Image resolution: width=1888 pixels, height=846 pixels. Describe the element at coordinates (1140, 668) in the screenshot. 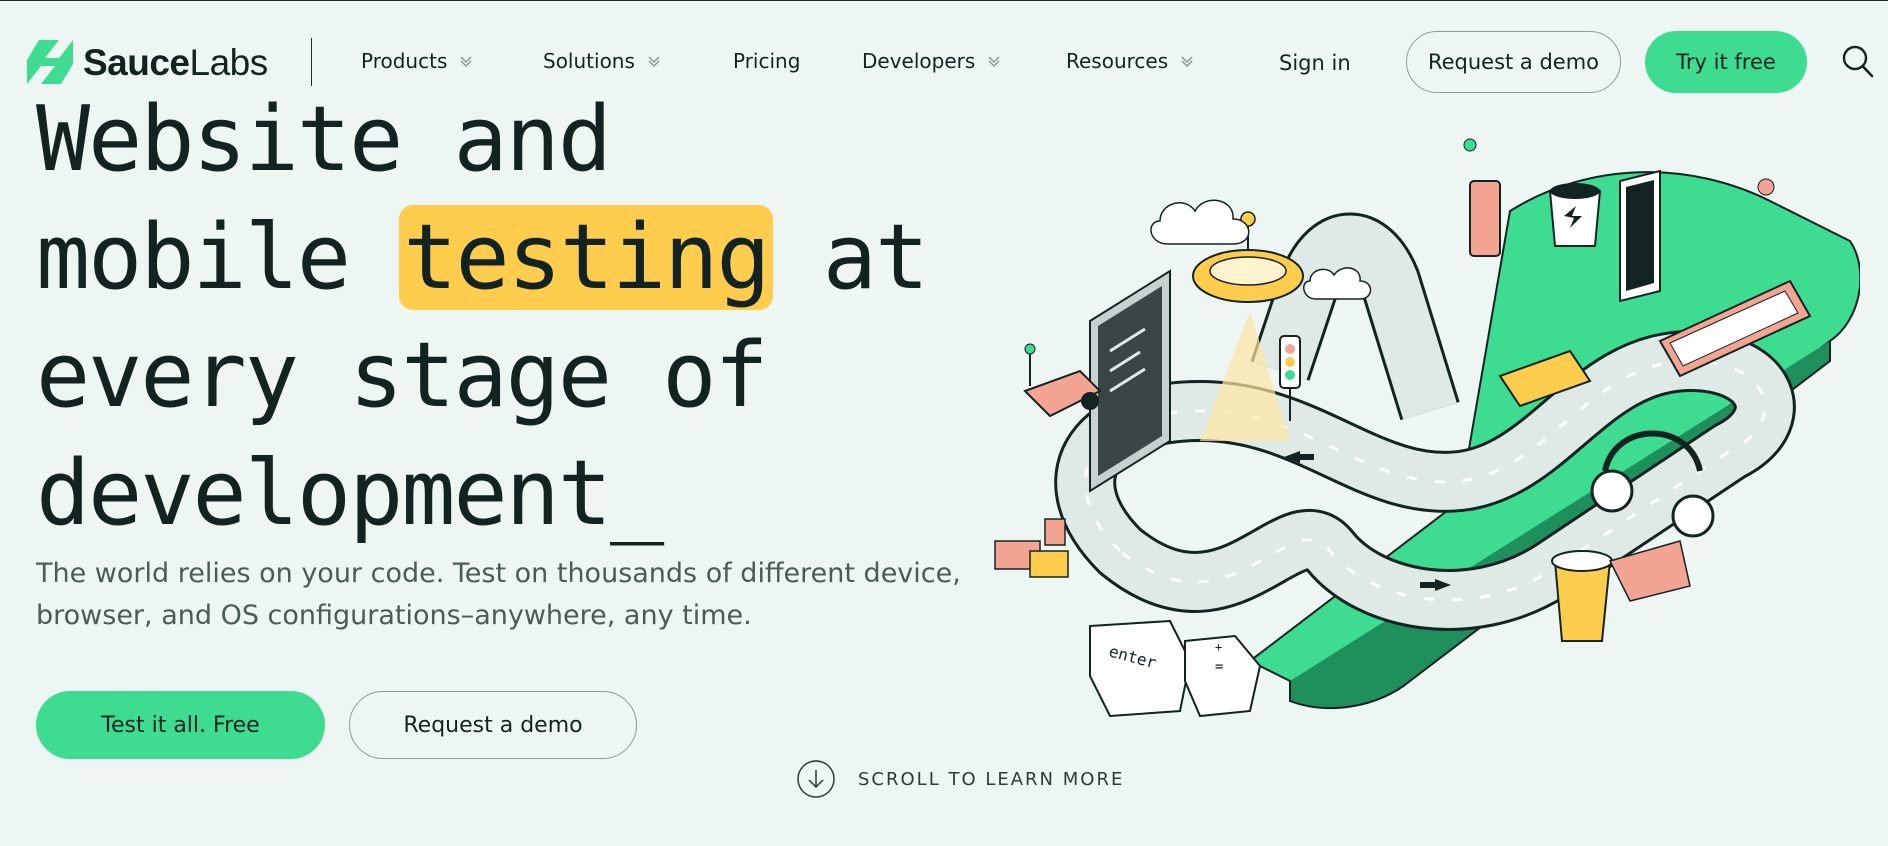

I see `keycap-enter: enter` at that location.